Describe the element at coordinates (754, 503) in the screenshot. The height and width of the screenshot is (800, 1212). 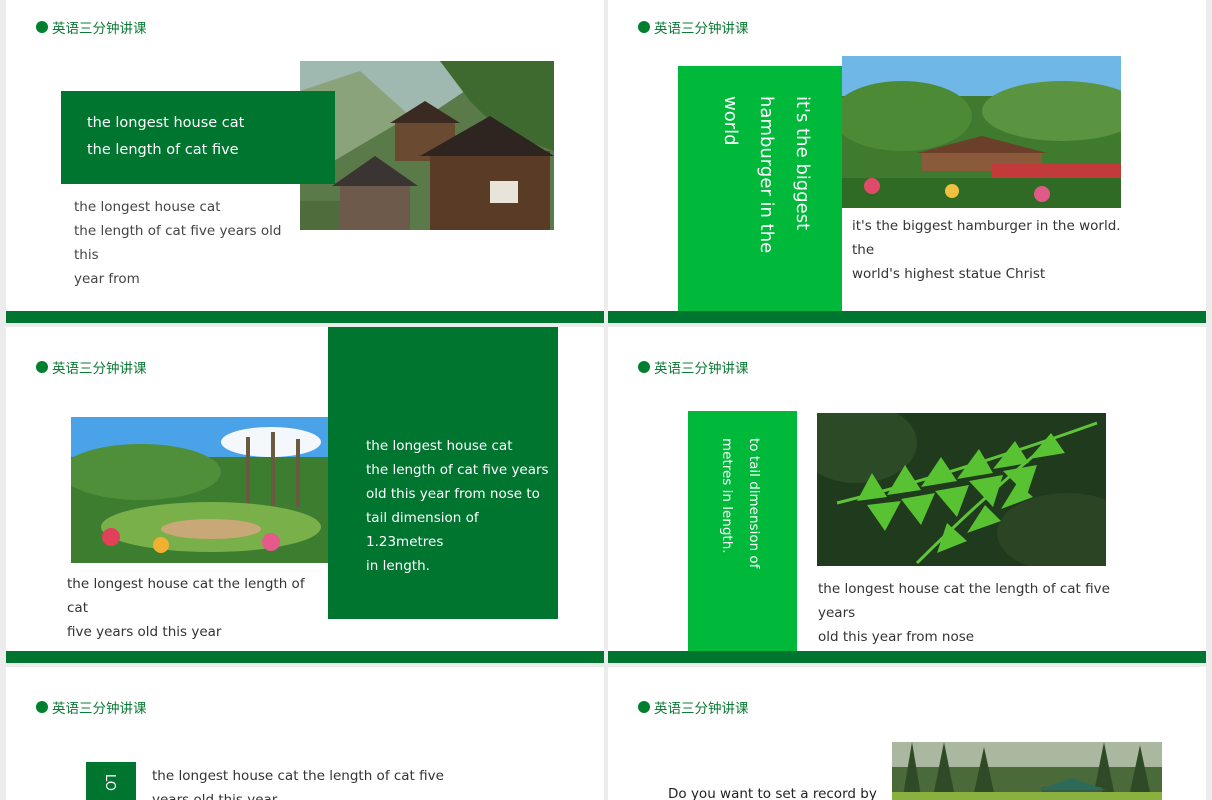
I see `vertical-line: to tail dimension of` at that location.